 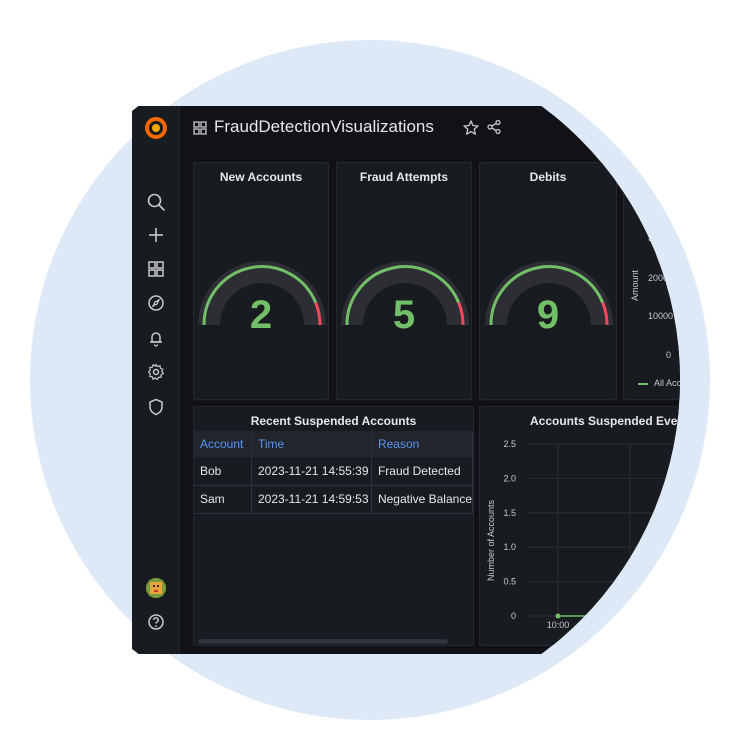 What do you see at coordinates (509, 547) in the screenshot?
I see `y-tick-label: 1.0` at bounding box center [509, 547].